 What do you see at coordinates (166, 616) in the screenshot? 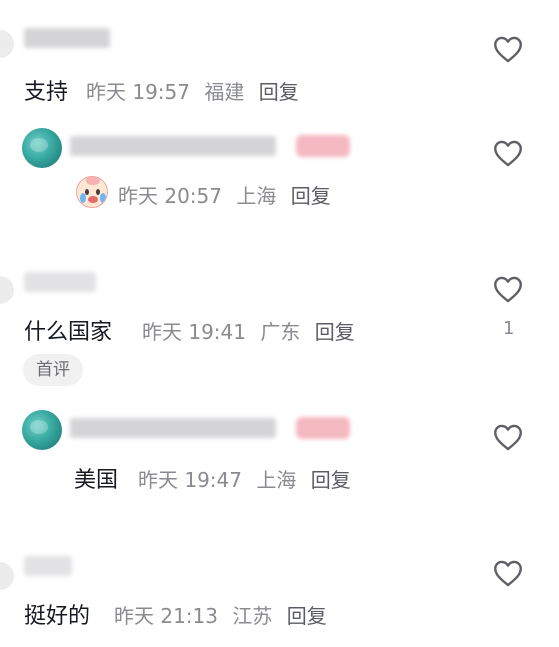
I see `comment-time: 昨天 21:13` at bounding box center [166, 616].